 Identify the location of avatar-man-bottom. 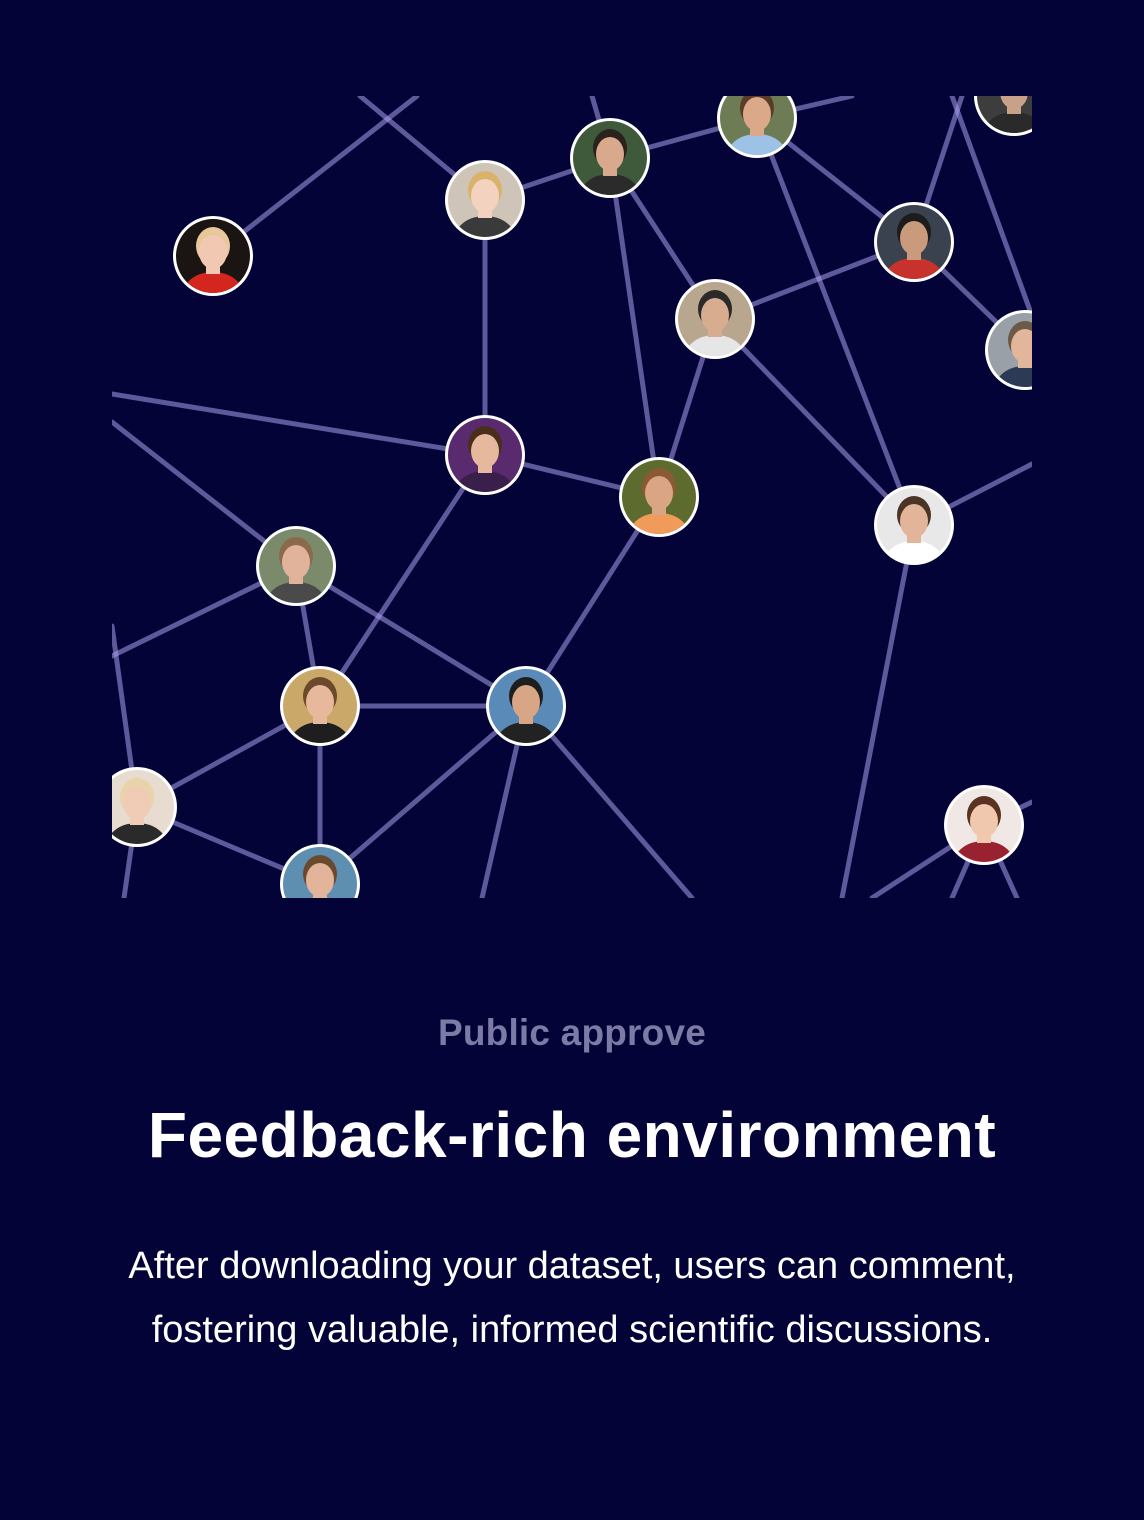
(320, 871).